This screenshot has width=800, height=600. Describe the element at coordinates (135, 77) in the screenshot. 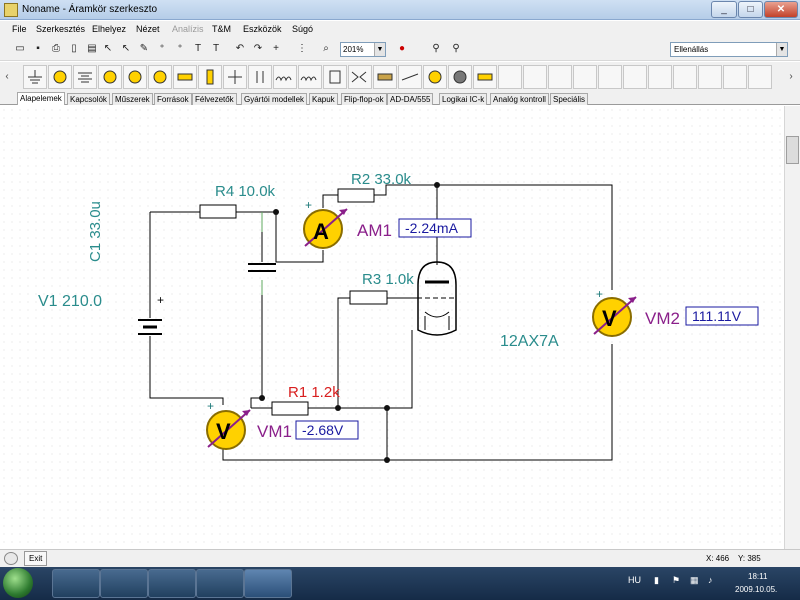

I see `ammeter-icon` at that location.